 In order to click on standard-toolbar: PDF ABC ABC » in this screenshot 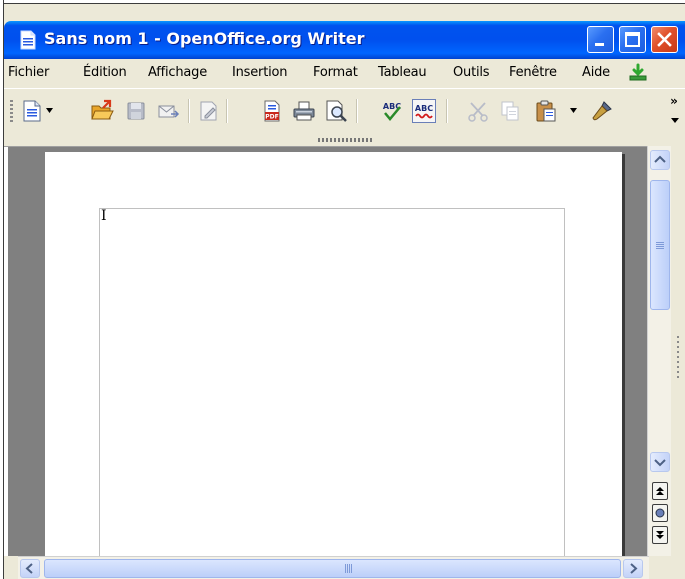, I will do `click(344, 110)`.